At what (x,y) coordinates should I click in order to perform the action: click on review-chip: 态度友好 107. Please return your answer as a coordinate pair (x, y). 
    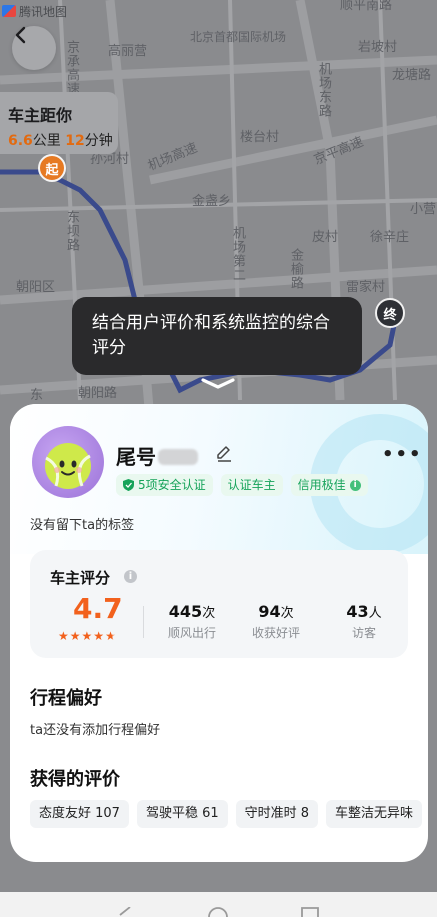
    Looking at the image, I should click on (79, 814).